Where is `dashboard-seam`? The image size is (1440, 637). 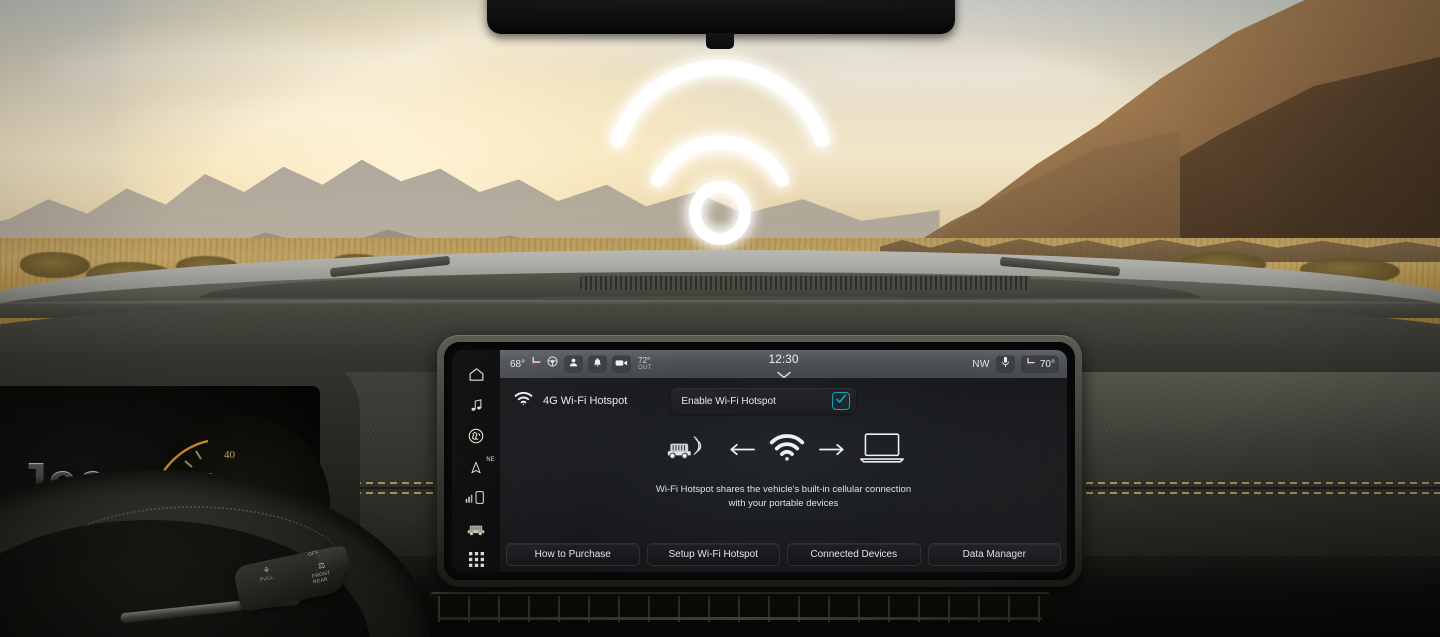
dashboard-seam is located at coordinates (1263, 488).